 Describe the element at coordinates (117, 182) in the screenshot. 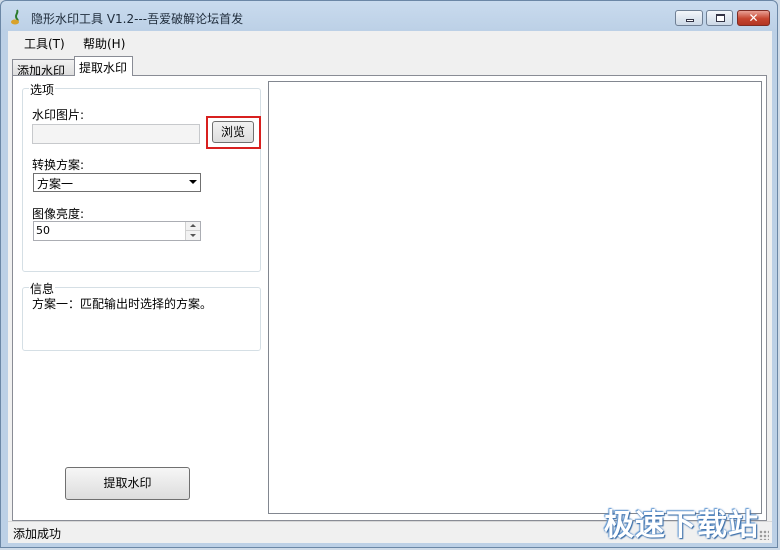

I see `scheme-select: 方案一` at that location.